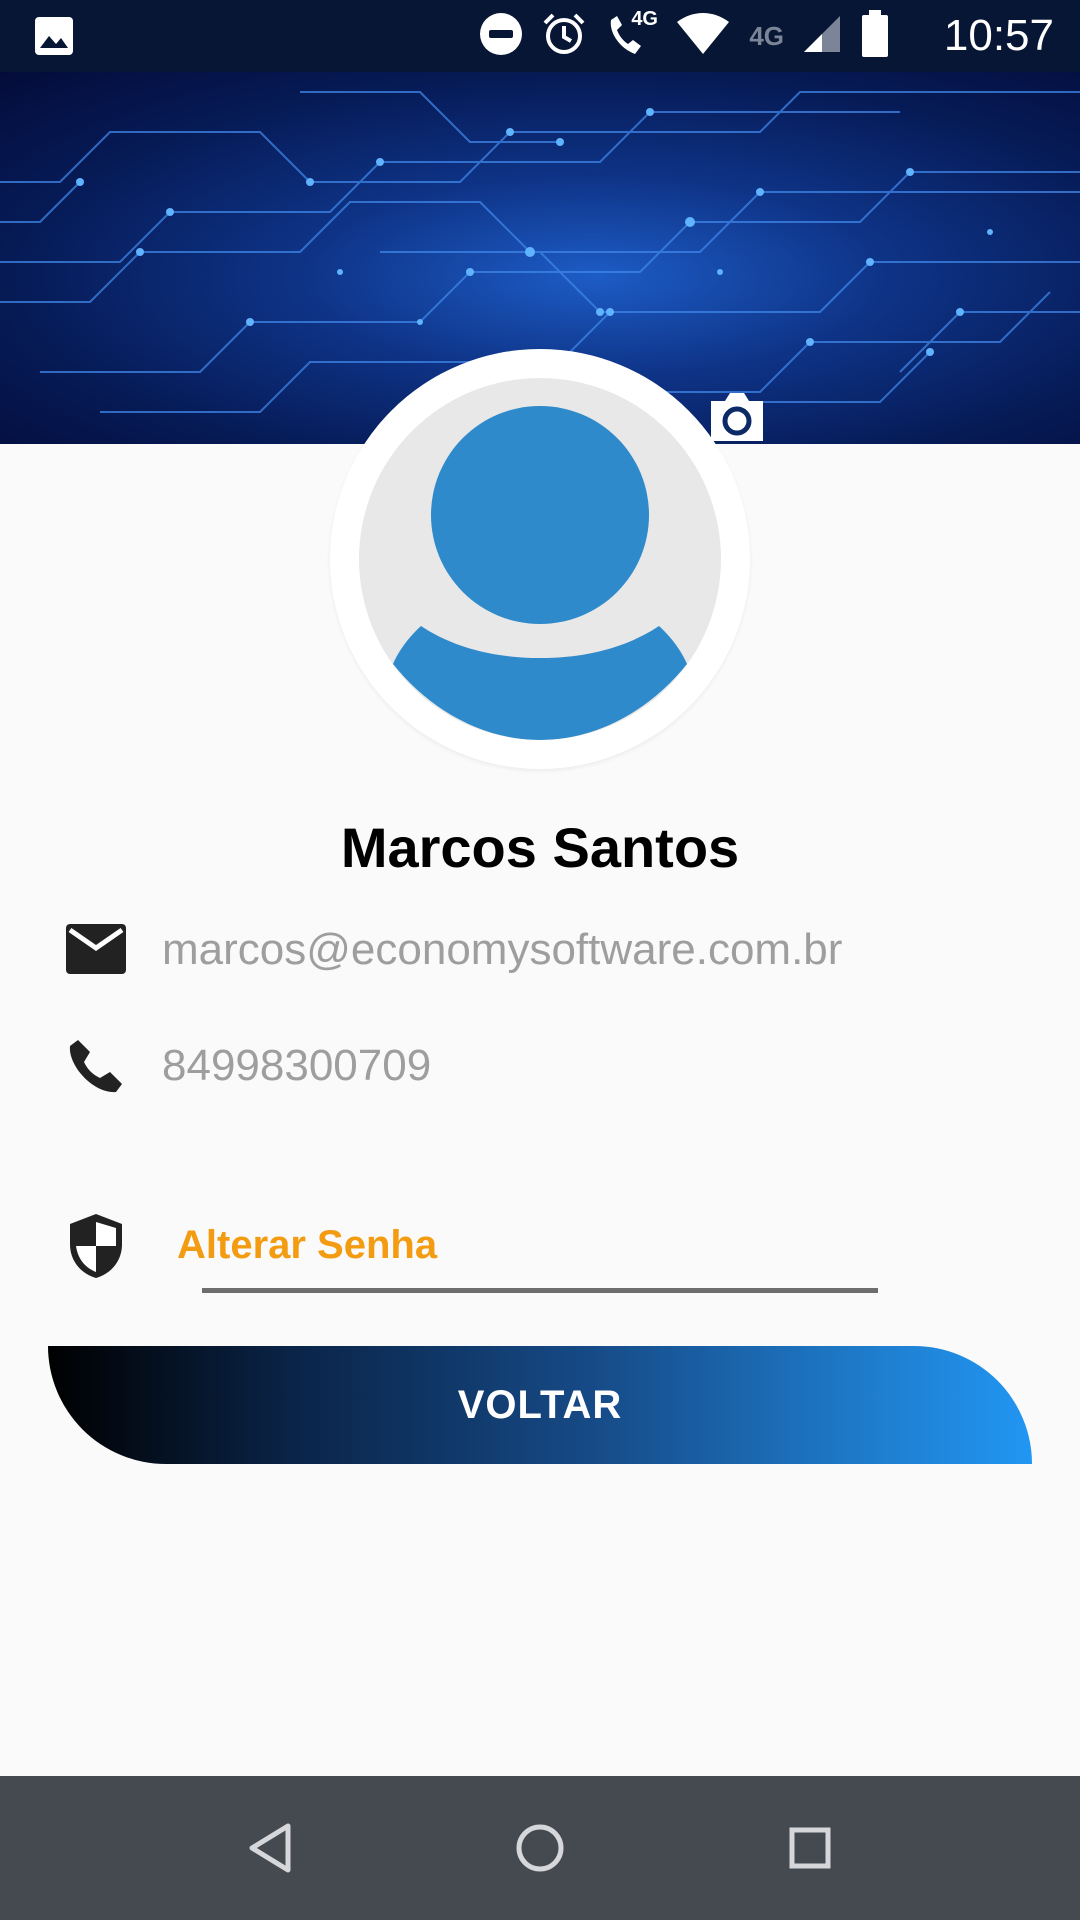 The height and width of the screenshot is (1920, 1080). I want to click on email-value: marcos@economysoftware.com.br, so click(502, 949).